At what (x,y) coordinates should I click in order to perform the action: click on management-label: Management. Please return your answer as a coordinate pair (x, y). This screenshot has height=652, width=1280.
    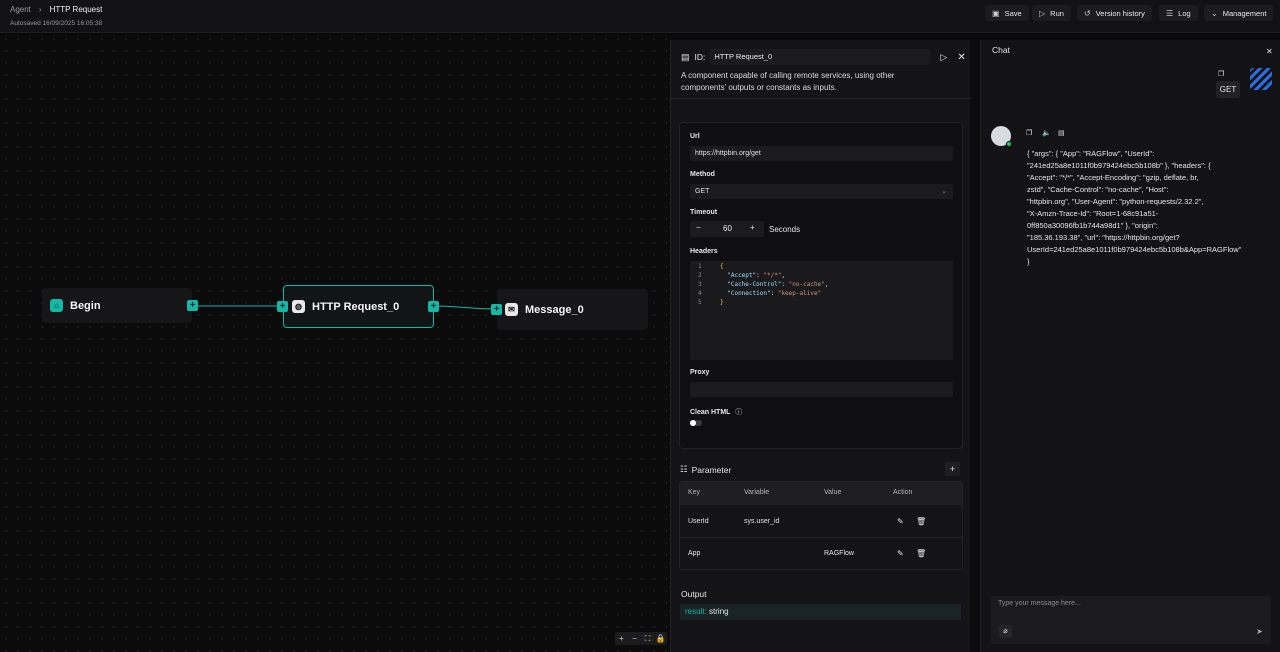
    Looking at the image, I should click on (1244, 13).